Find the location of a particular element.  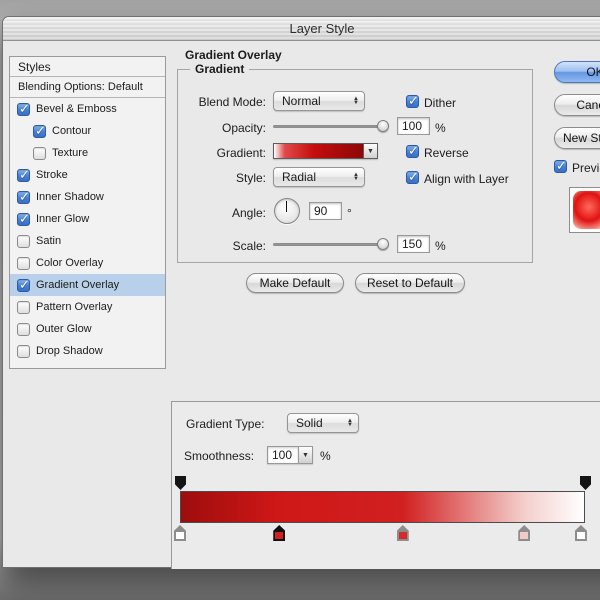

styles-item-outer-glow: Outer Glow is located at coordinates (87, 329).